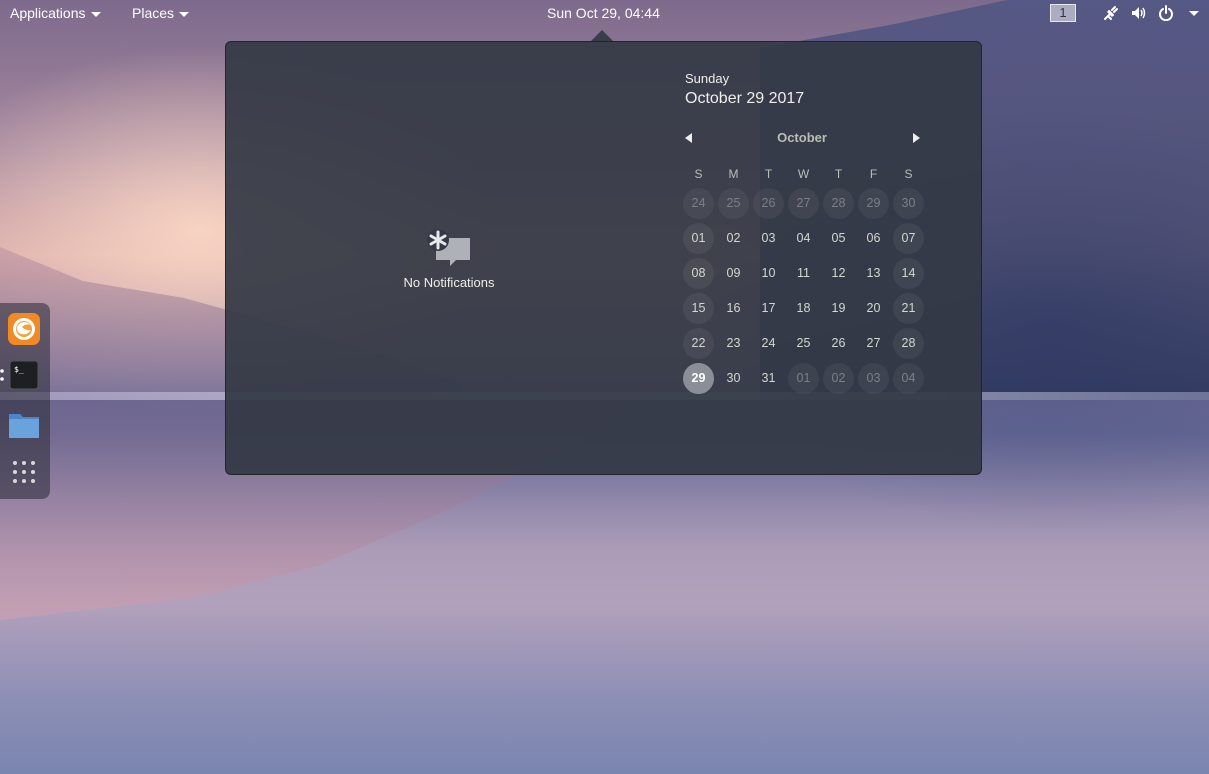  What do you see at coordinates (733, 343) in the screenshot?
I see `calendar-day: 23` at bounding box center [733, 343].